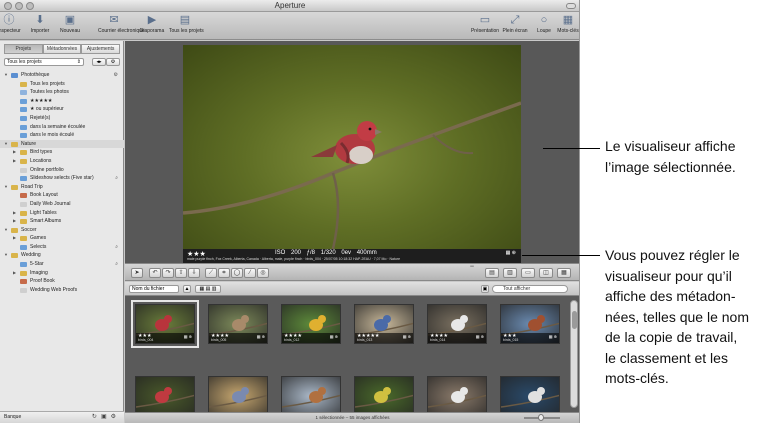  I want to click on gear-icon: ⚙, so click(115, 417).